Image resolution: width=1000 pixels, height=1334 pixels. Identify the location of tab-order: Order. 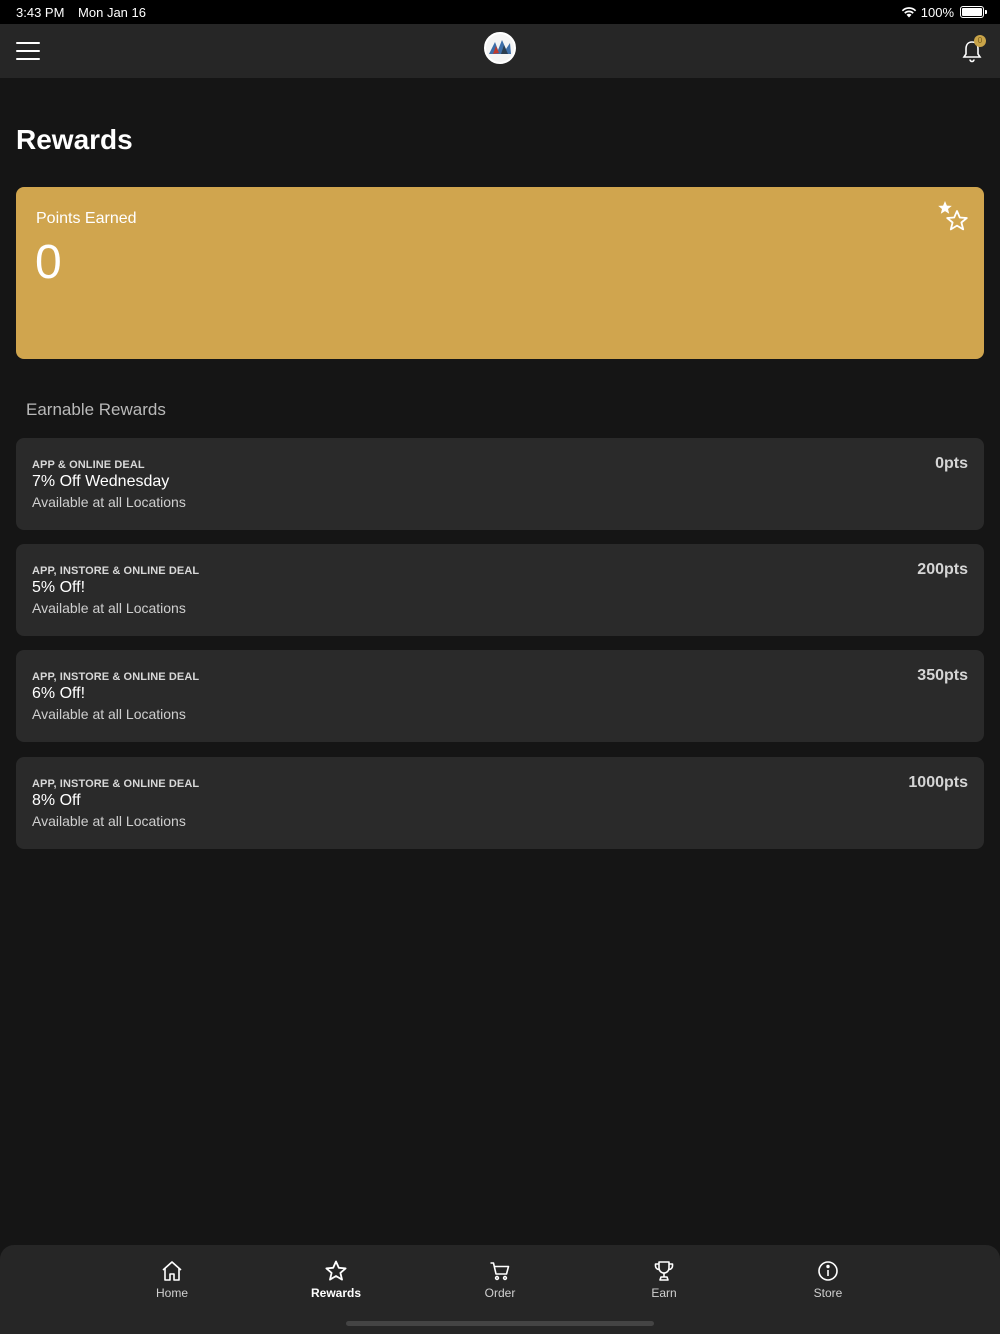
(500, 1281).